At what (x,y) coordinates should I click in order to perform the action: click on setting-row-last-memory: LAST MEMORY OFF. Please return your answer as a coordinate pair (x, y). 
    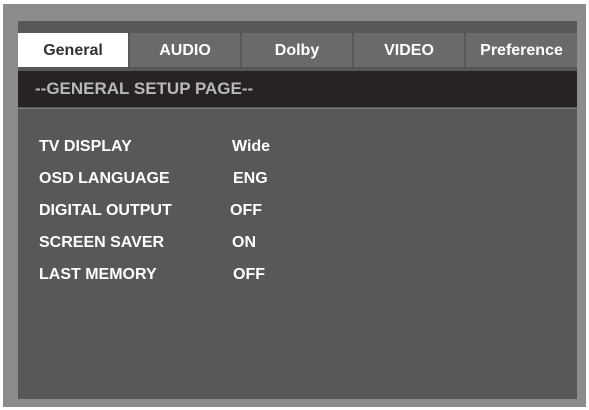
    Looking at the image, I should click on (299, 282).